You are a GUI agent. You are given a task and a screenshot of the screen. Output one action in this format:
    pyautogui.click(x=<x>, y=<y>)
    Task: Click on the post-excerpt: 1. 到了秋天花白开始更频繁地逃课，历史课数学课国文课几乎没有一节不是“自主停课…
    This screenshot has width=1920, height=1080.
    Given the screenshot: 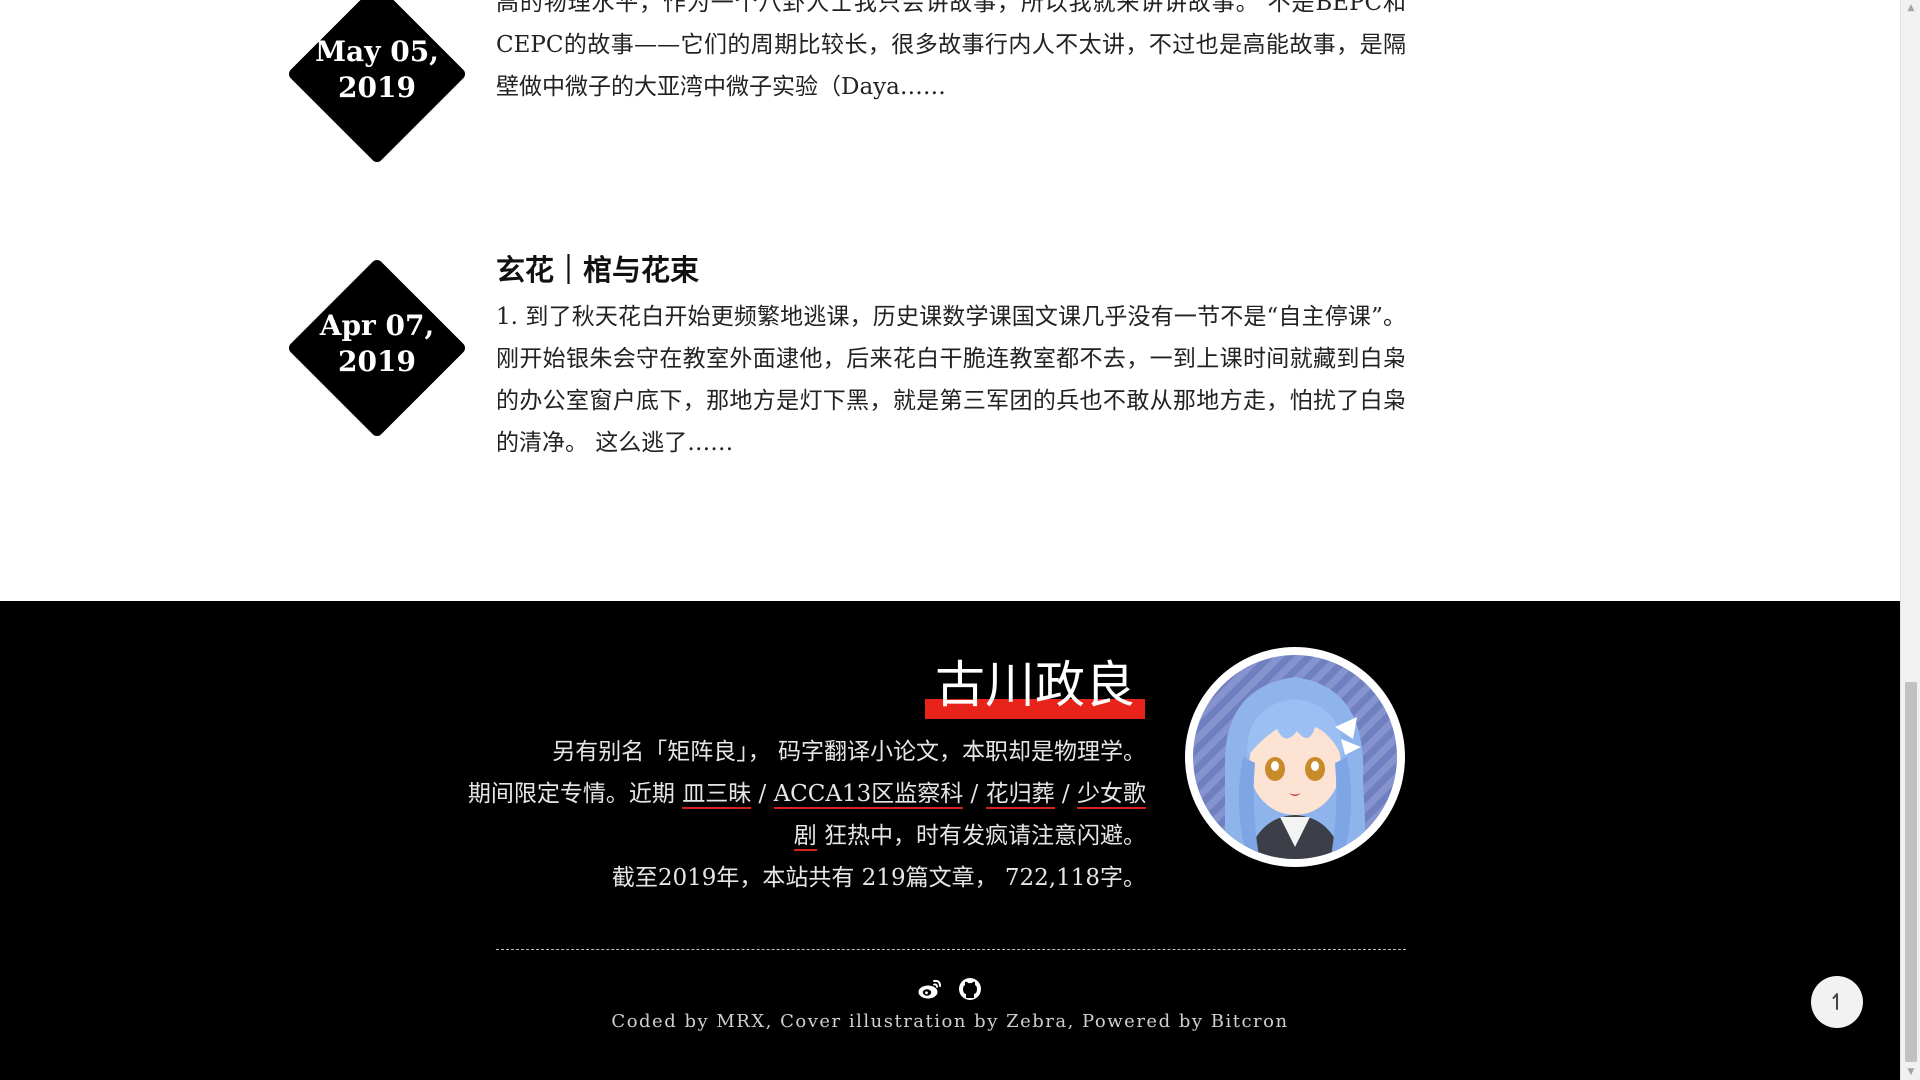 What is the action you would take?
    pyautogui.click(x=951, y=380)
    